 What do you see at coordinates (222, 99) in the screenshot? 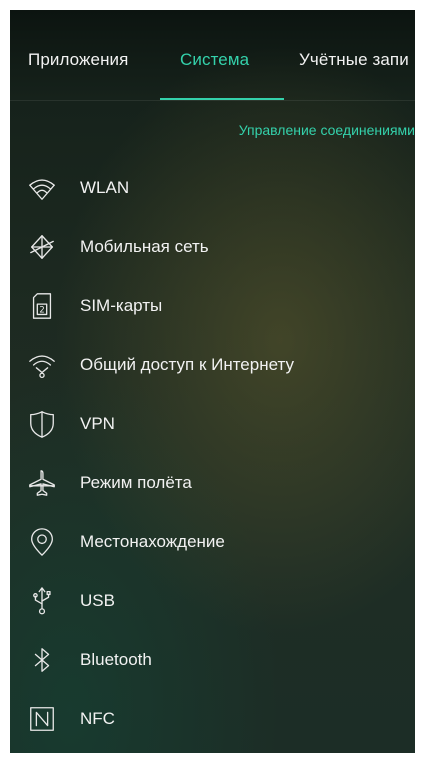
I see `active-tab-indicator` at bounding box center [222, 99].